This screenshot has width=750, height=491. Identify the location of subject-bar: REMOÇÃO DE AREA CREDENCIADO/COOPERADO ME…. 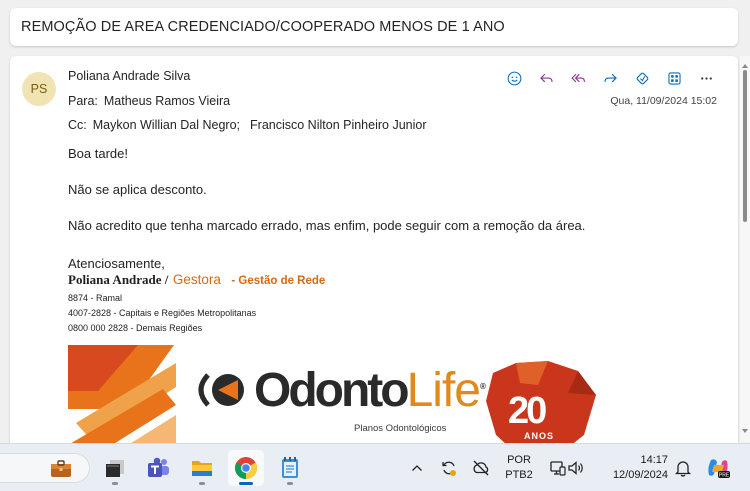
(374, 27).